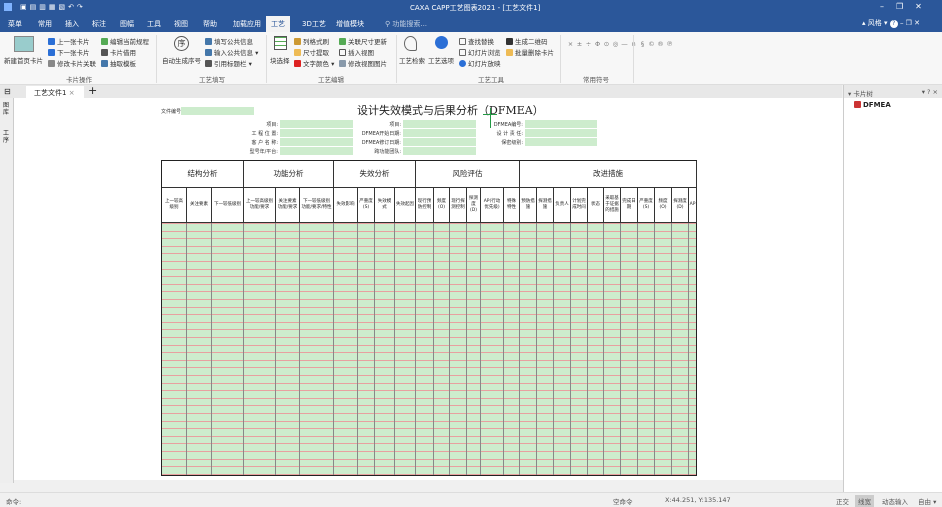 Image resolution: width=942 pixels, height=507 pixels. I want to click on close-icon: ×, so click(72, 93).